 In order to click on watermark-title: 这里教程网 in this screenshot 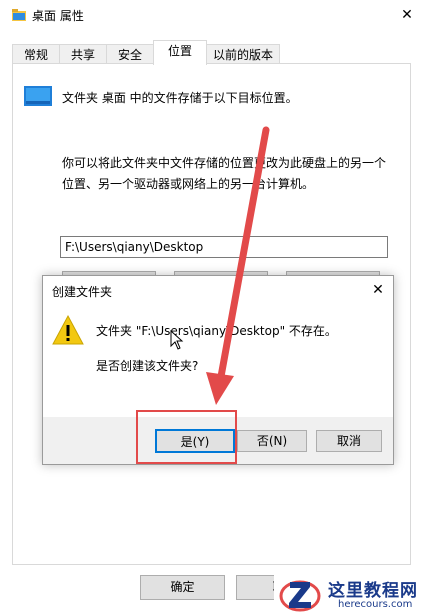, I will do `click(373, 591)`.